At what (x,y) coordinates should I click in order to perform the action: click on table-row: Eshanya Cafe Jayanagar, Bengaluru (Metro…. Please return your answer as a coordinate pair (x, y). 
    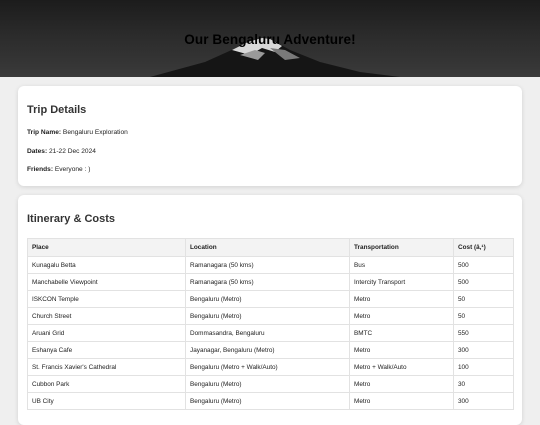
    Looking at the image, I should click on (270, 350).